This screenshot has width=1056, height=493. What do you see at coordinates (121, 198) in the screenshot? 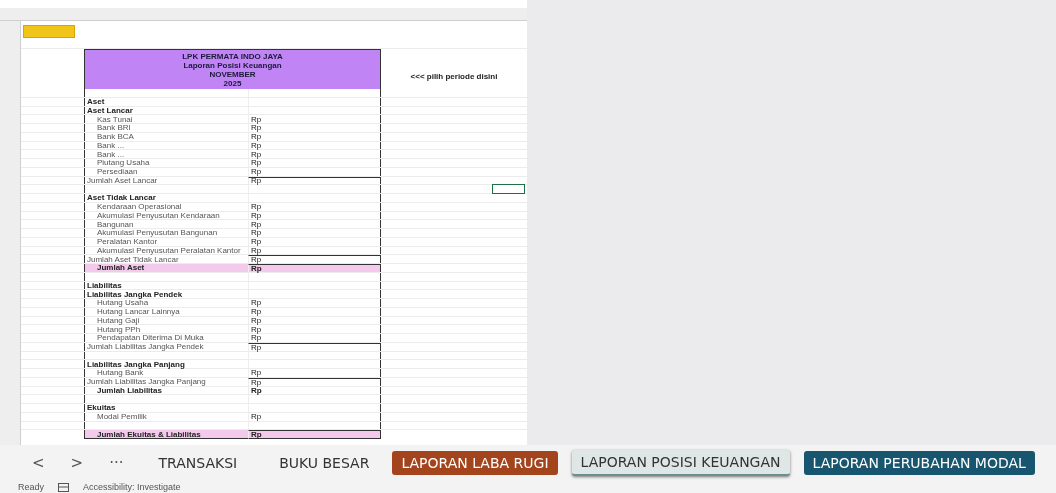
I see `section-heading: Aset Tidak Lancar` at bounding box center [121, 198].